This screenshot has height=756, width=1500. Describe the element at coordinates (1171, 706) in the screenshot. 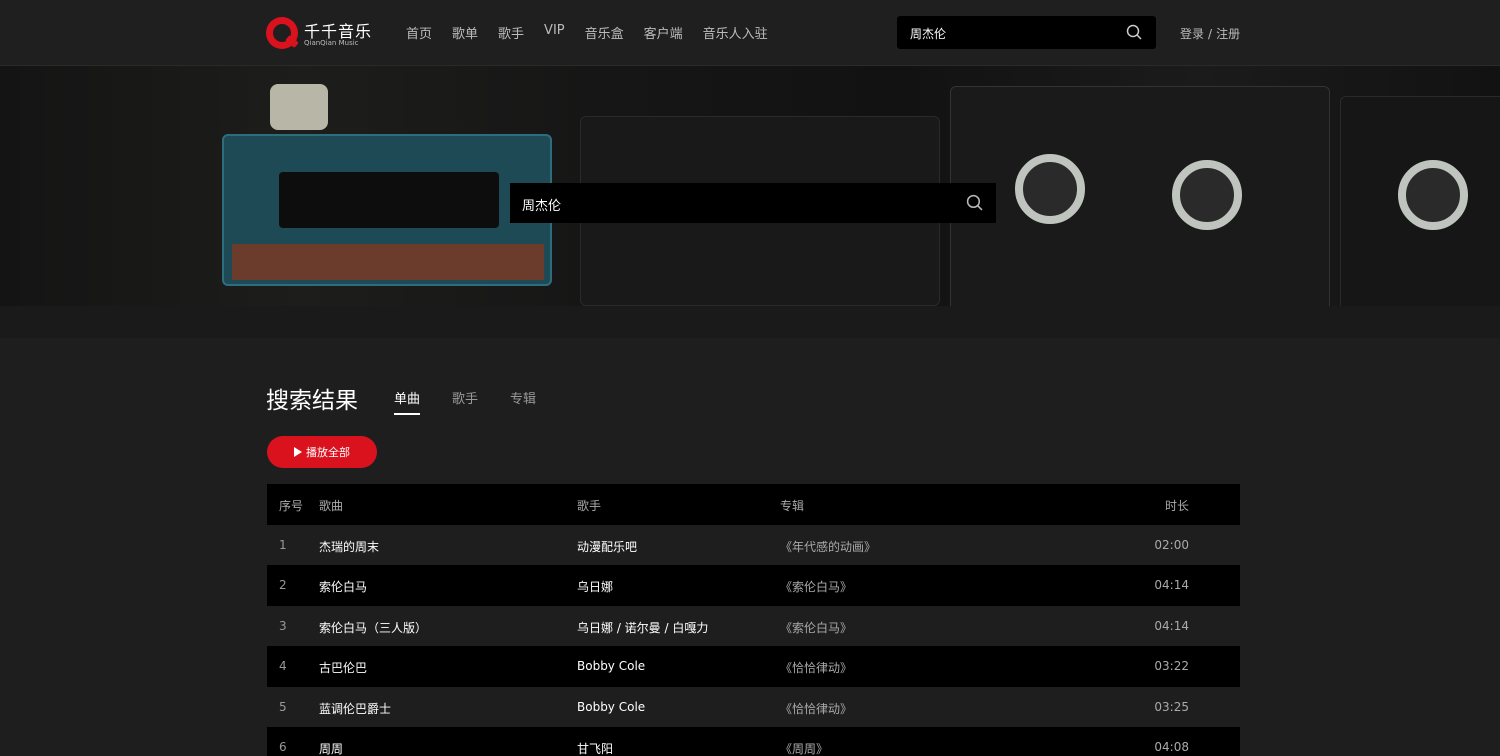

I see `duration: 03:25` at that location.